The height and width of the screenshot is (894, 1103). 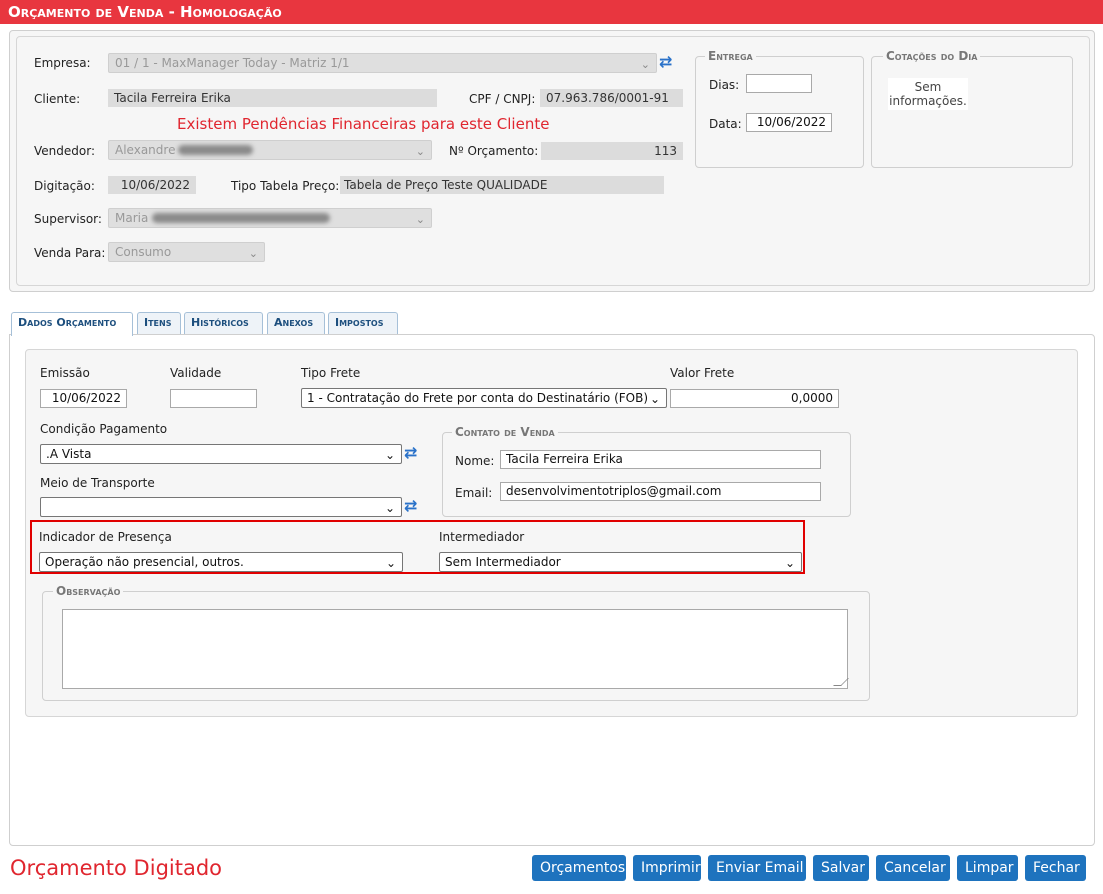 What do you see at coordinates (223, 323) in the screenshot?
I see `tab-historicos: Históricos` at bounding box center [223, 323].